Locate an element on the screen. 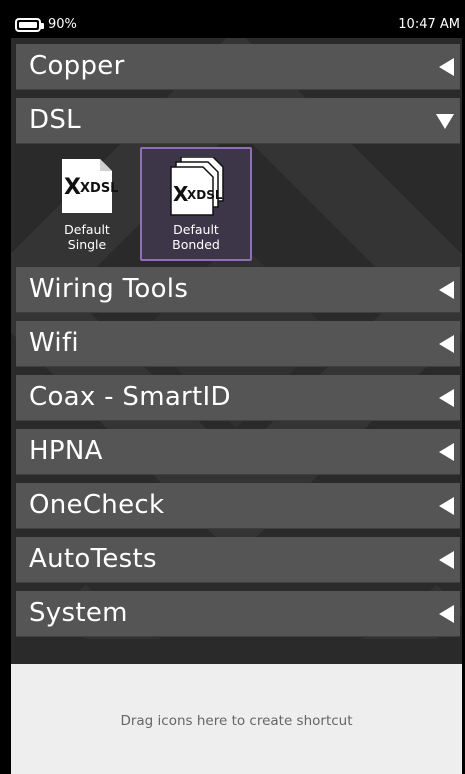 This screenshot has height=774, width=465. category-system: System is located at coordinates (238, 614).